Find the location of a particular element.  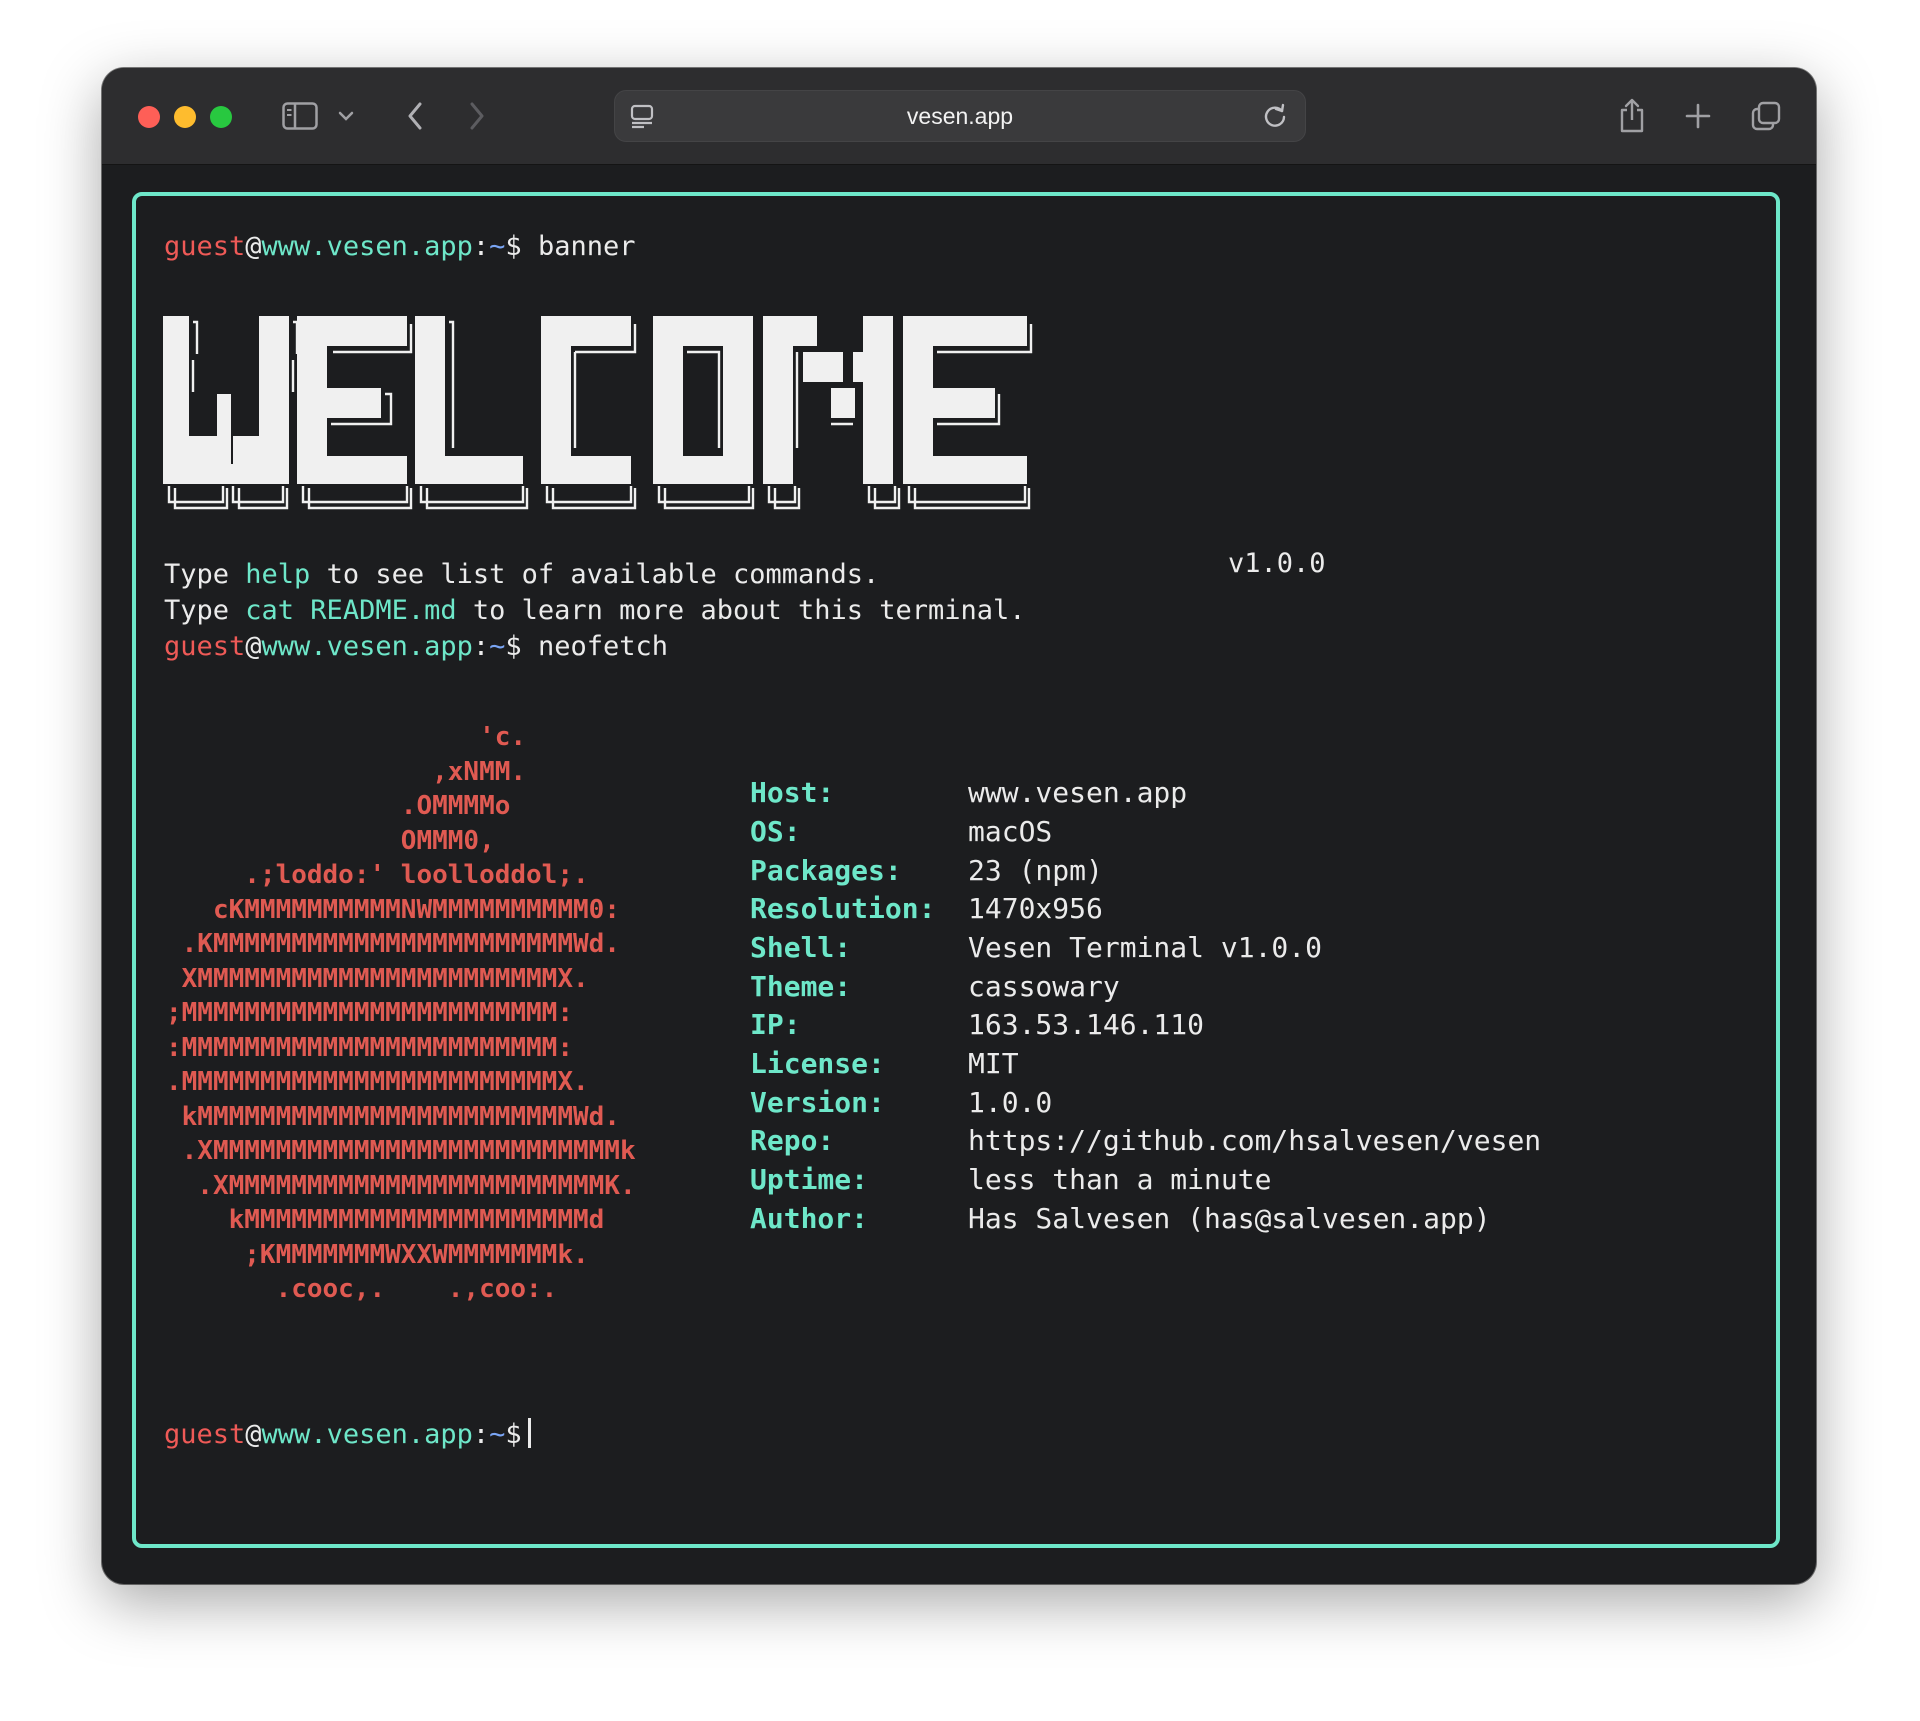

help-line-1-suffix: to see list of available commands. is located at coordinates (595, 574).